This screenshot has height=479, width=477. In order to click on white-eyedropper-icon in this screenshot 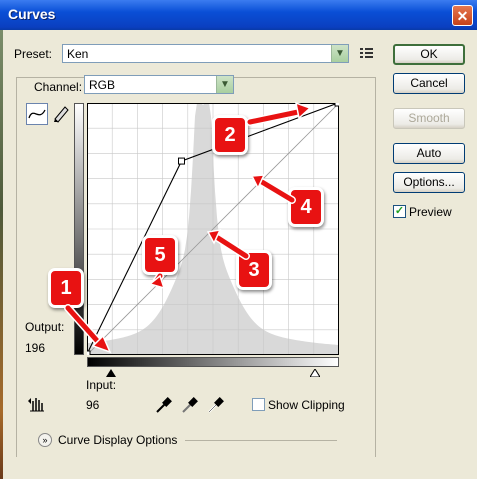, I will do `click(215, 405)`.